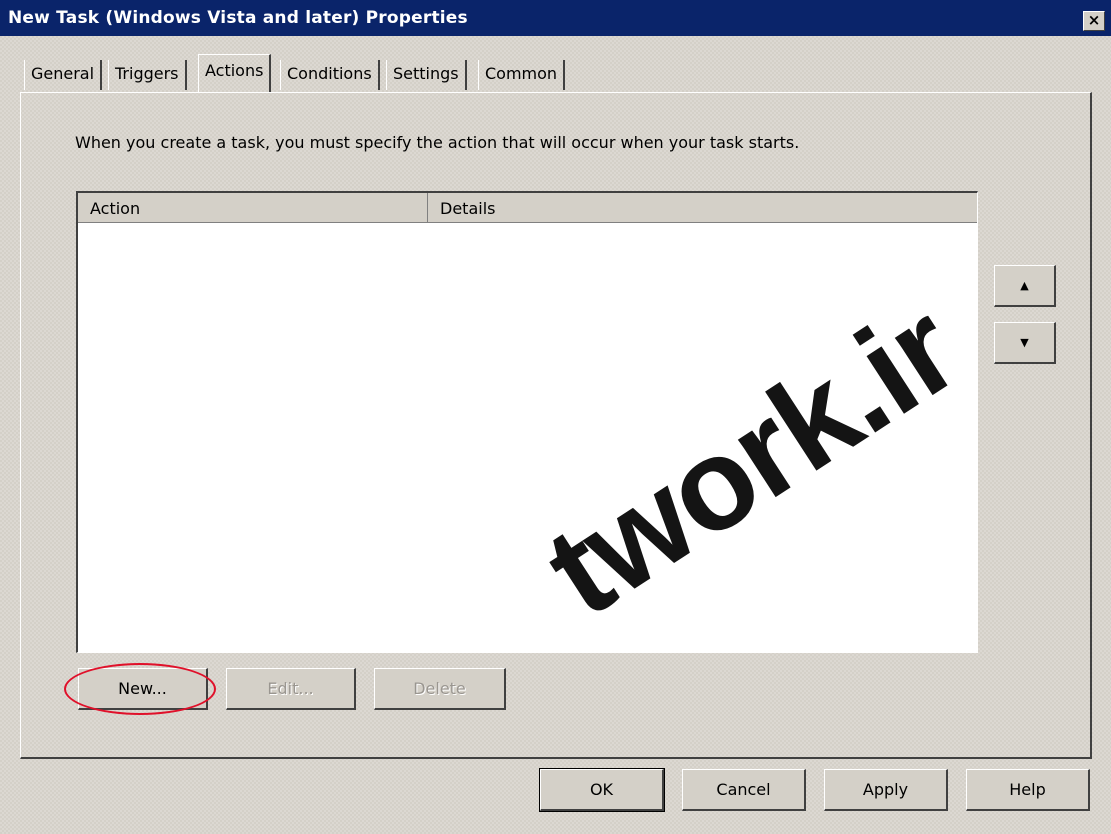 The width and height of the screenshot is (1111, 834). I want to click on triangle-up-icon: ▲, so click(1024, 285).